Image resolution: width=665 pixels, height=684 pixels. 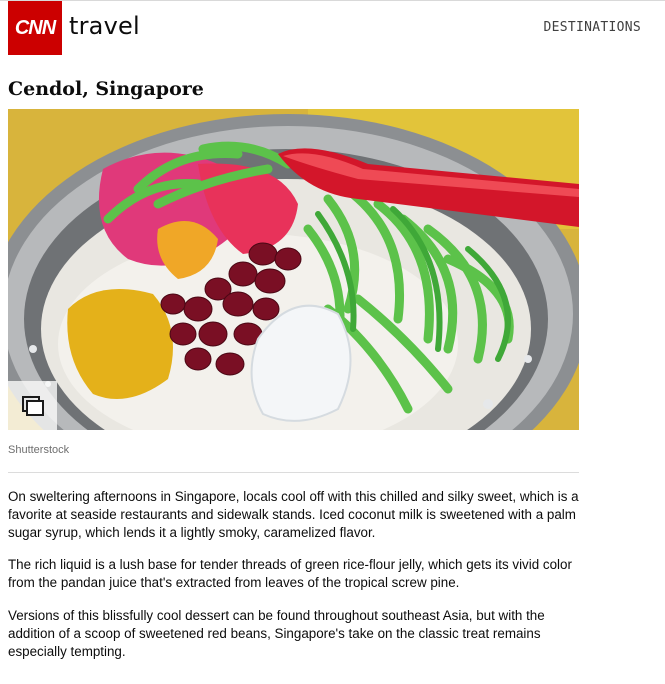 I want to click on gallery-icon, so click(x=33, y=406).